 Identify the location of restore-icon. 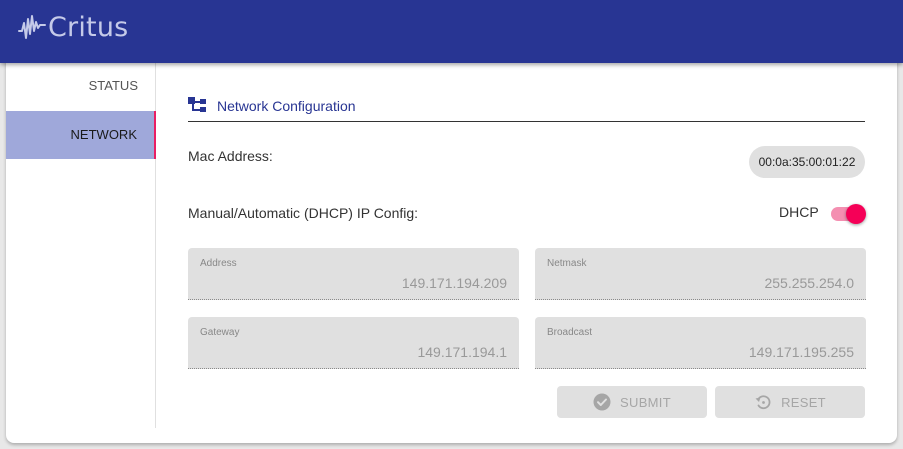
(763, 402).